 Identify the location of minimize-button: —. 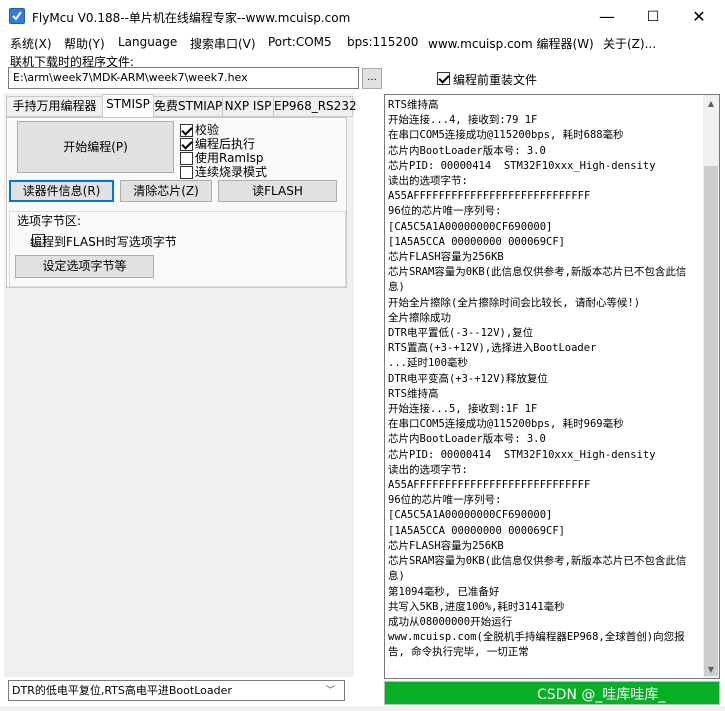
(607, 16).